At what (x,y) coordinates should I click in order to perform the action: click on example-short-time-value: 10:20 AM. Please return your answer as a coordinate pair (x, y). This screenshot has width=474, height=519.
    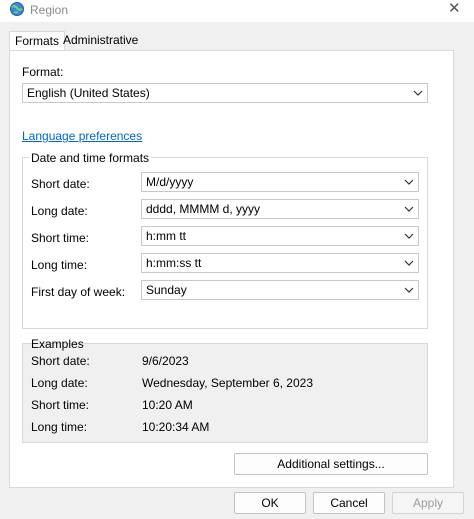
    Looking at the image, I should click on (167, 405).